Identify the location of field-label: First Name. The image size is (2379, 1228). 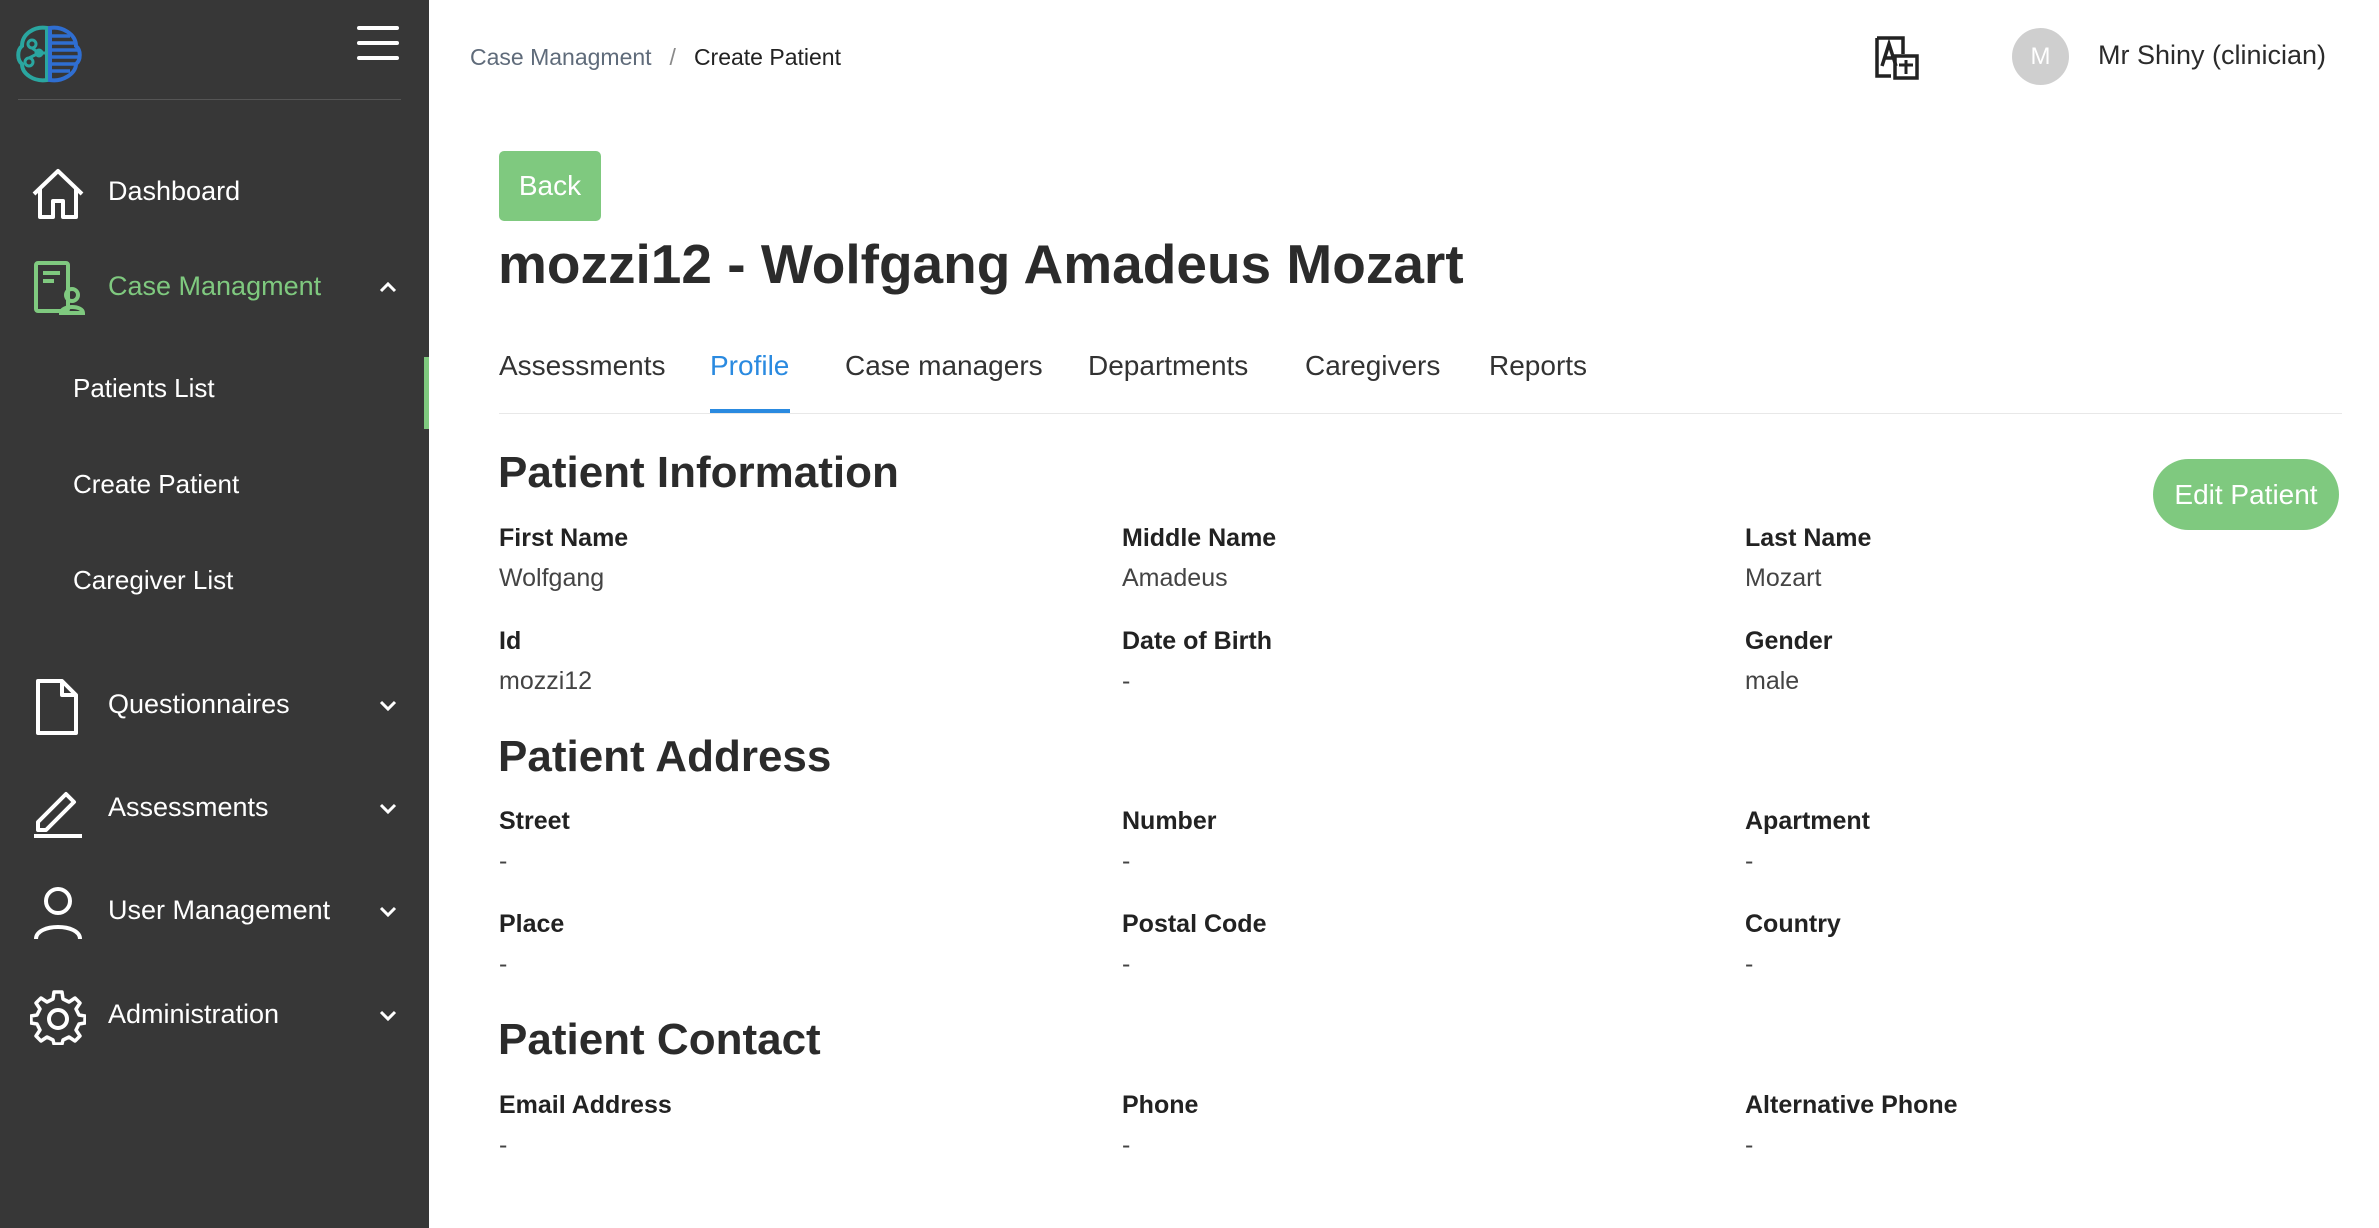
(564, 538).